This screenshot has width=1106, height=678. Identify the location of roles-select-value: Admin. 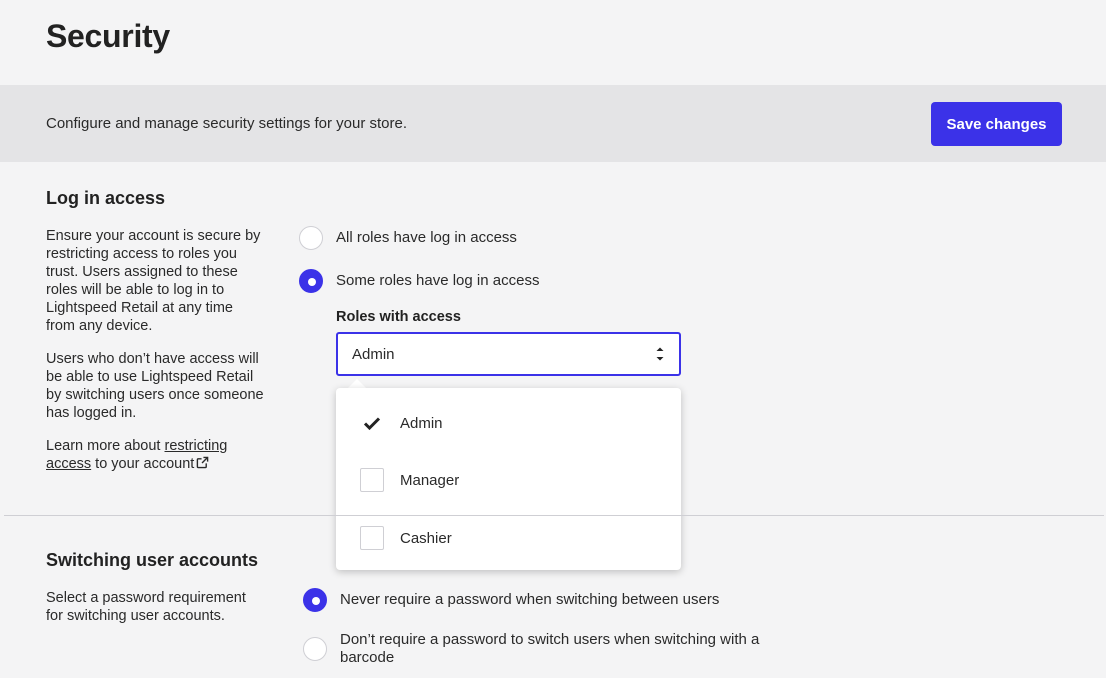
(373, 354).